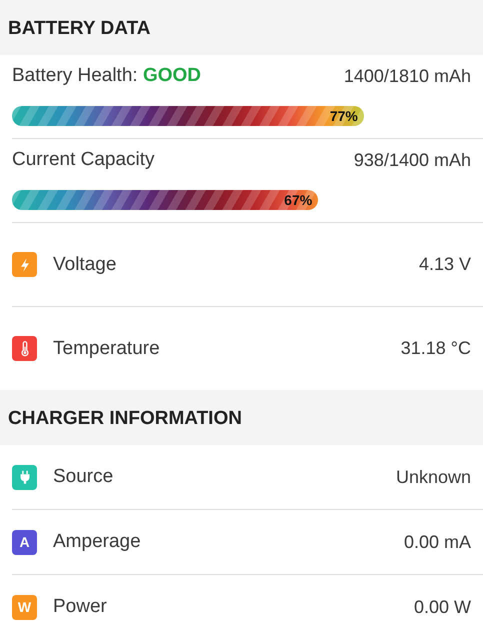 The height and width of the screenshot is (640, 483). What do you see at coordinates (344, 116) in the screenshot?
I see `meter-reading: 77%` at bounding box center [344, 116].